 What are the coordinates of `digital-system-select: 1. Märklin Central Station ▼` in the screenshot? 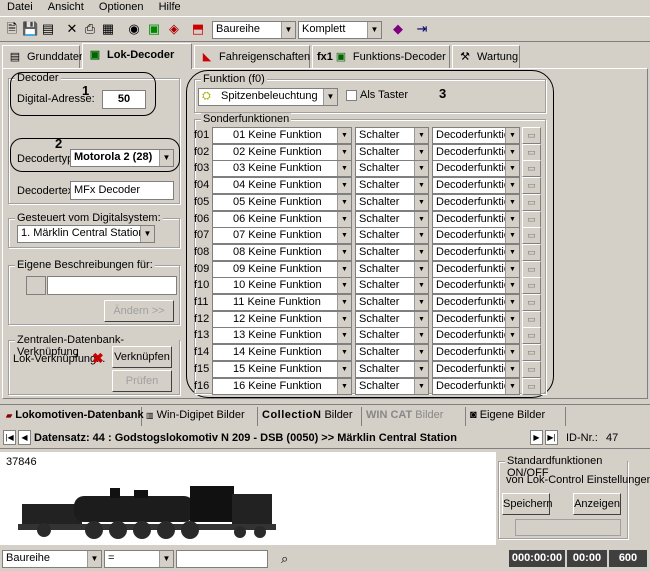 It's located at (86, 234).